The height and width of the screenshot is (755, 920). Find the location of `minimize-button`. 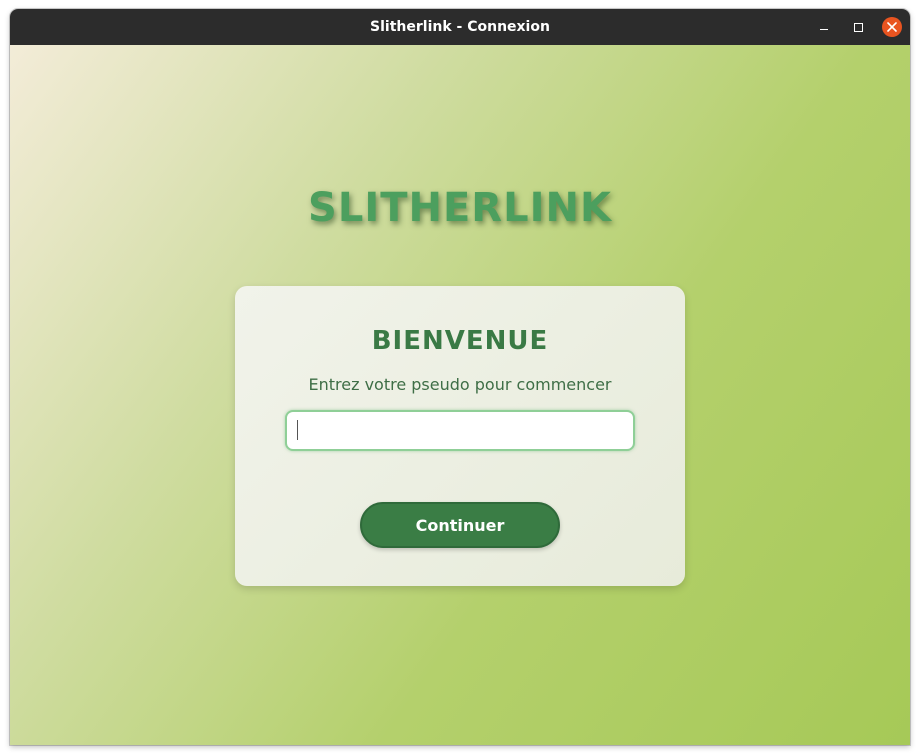

minimize-button is located at coordinates (824, 27).